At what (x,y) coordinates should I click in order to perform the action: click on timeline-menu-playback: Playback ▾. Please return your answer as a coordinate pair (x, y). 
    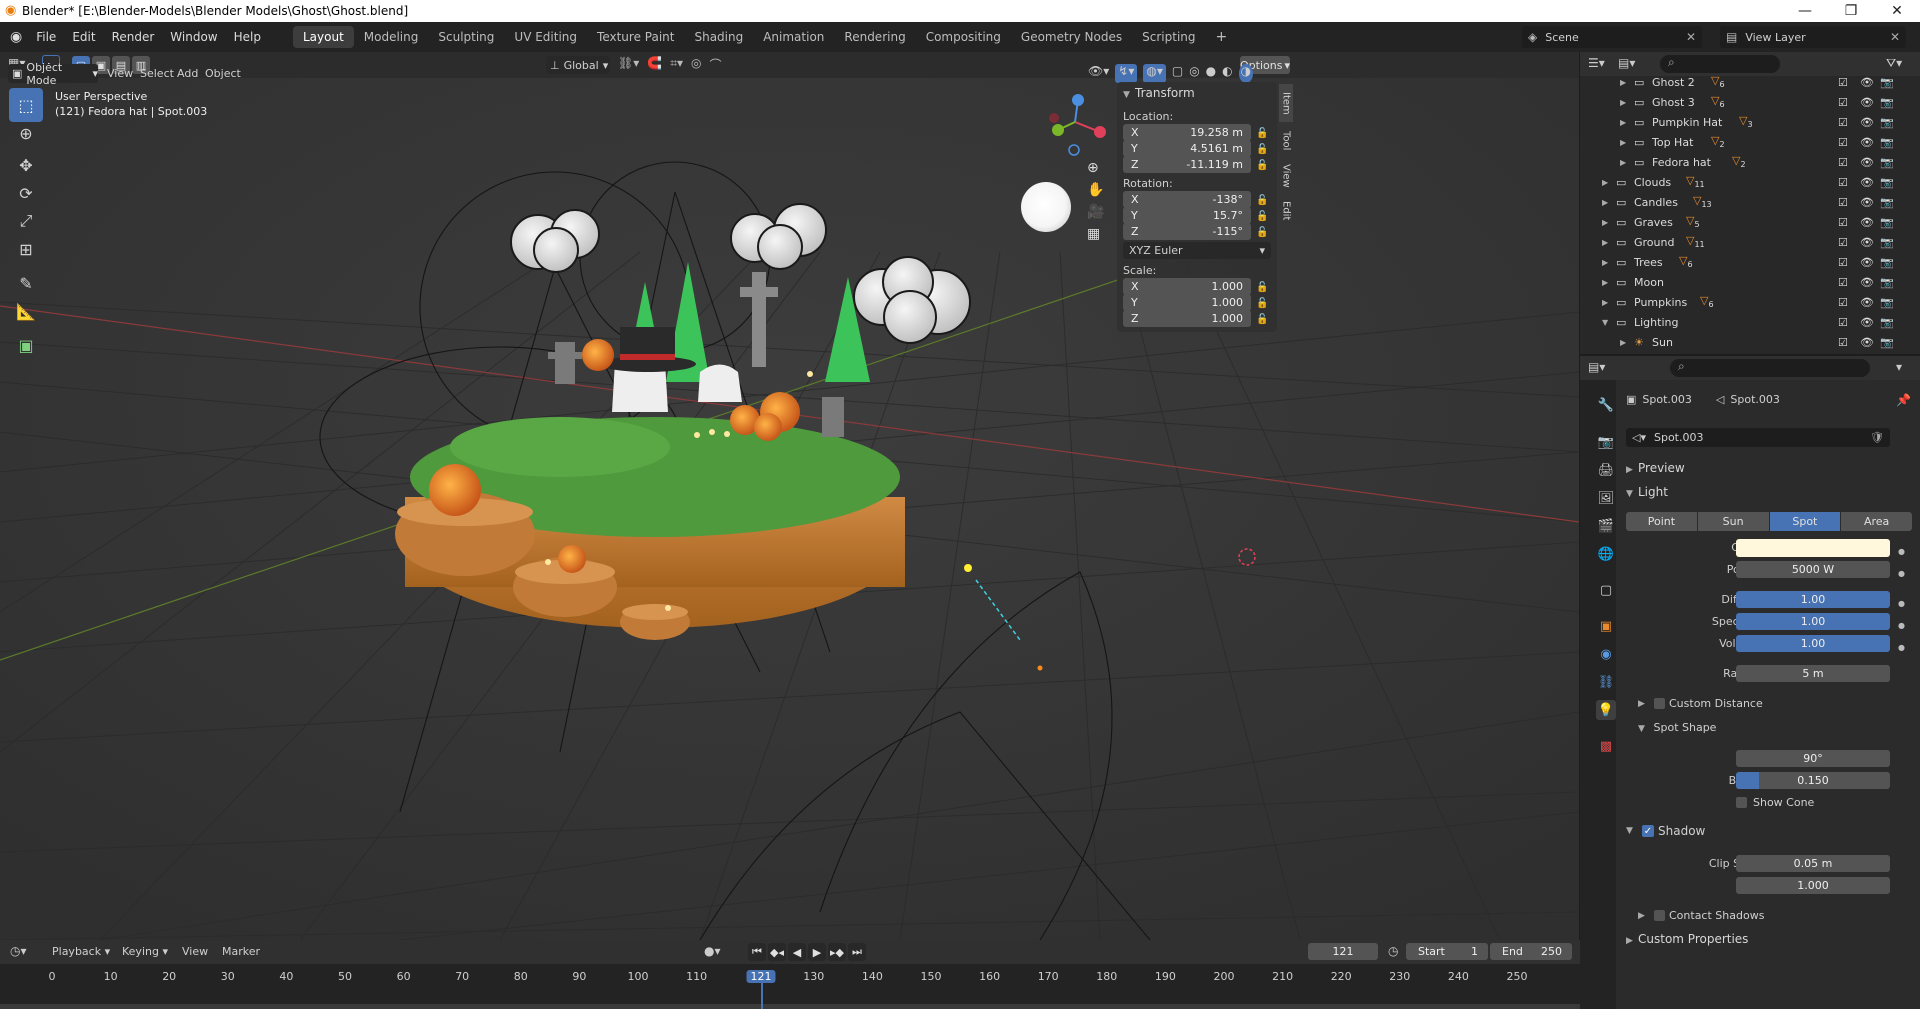
    Looking at the image, I should click on (81, 951).